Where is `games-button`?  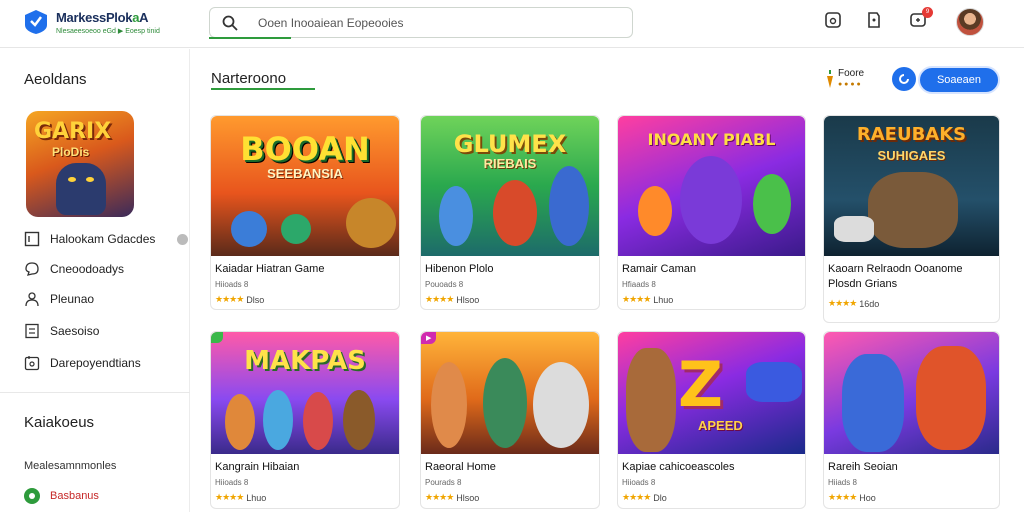 games-button is located at coordinates (833, 20).